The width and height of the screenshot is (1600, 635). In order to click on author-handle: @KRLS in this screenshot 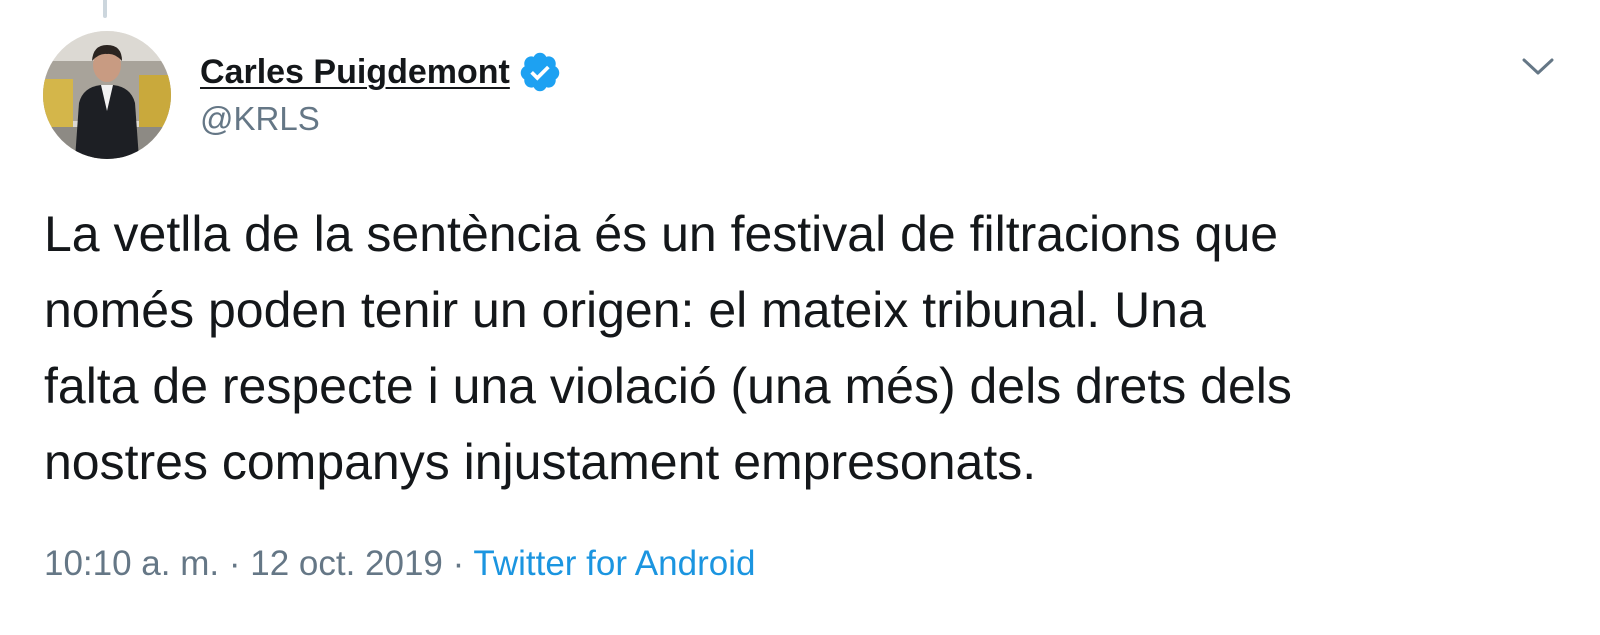, I will do `click(260, 119)`.